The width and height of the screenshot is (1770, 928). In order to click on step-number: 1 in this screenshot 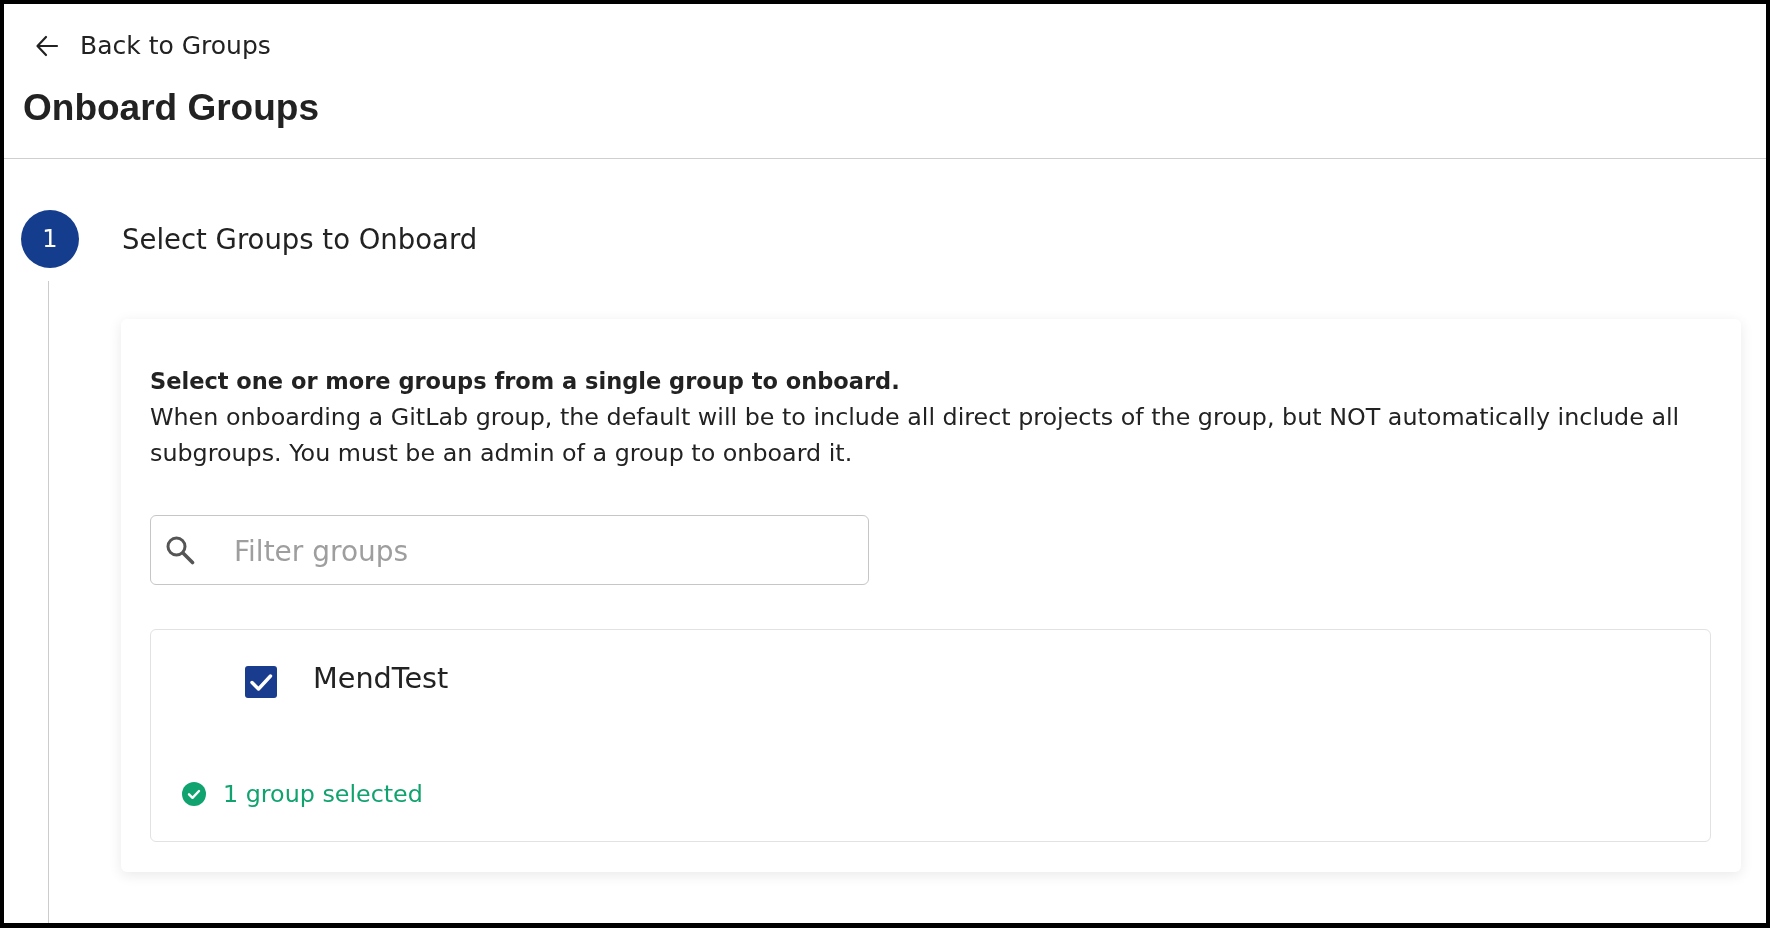, I will do `click(50, 239)`.